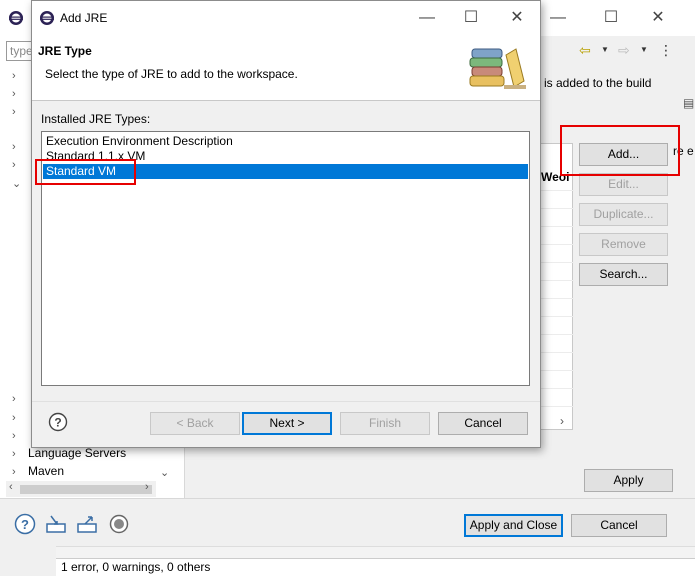 Image resolution: width=695 pixels, height=576 pixels. I want to click on export-icon, so click(87, 525).